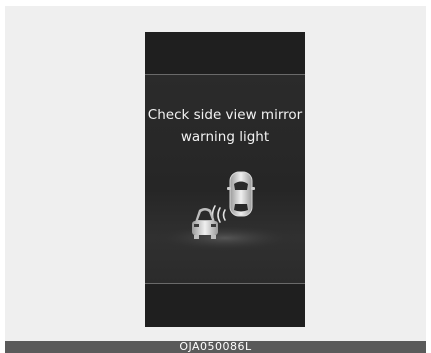 Image resolution: width=431 pixels, height=353 pixels. What do you see at coordinates (225, 115) in the screenshot?
I see `warning-message-line-1: Check side view mirror` at bounding box center [225, 115].